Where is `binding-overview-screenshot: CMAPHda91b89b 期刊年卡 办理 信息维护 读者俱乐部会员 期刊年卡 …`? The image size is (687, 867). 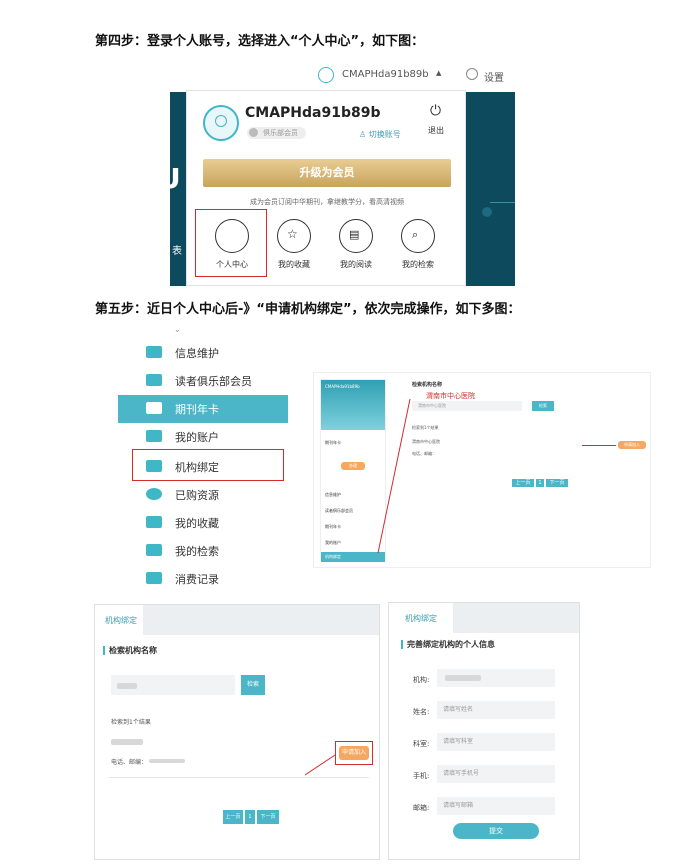
binding-overview-screenshot: CMAPHda91b89b 期刊年卡 办理 信息维护 读者俱乐部会员 期刊年卡 … is located at coordinates (482, 470).